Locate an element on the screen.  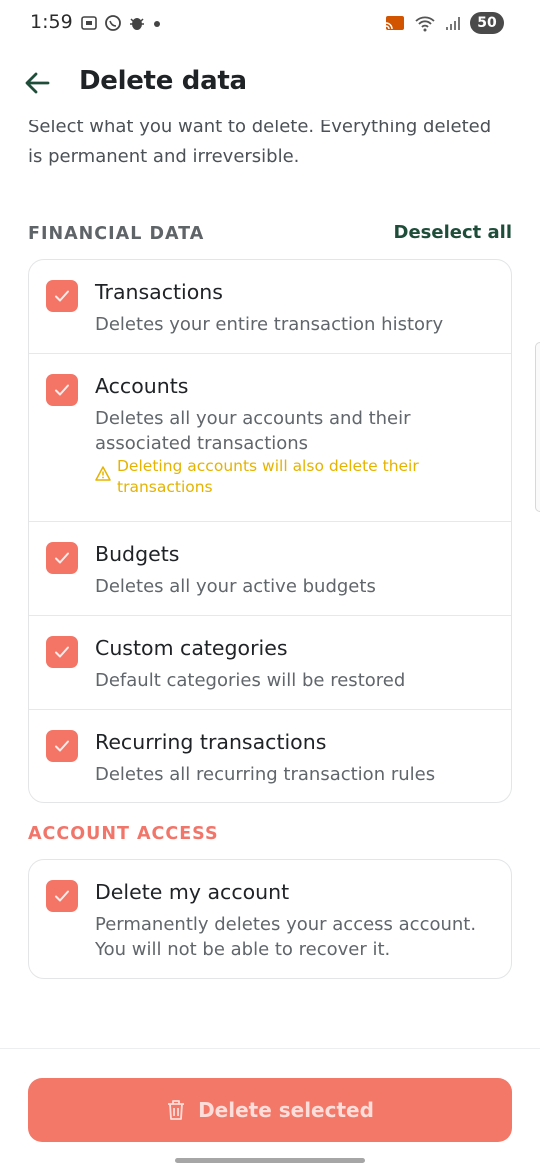
item-desc: Deletes your entire transaction history is located at coordinates (269, 324).